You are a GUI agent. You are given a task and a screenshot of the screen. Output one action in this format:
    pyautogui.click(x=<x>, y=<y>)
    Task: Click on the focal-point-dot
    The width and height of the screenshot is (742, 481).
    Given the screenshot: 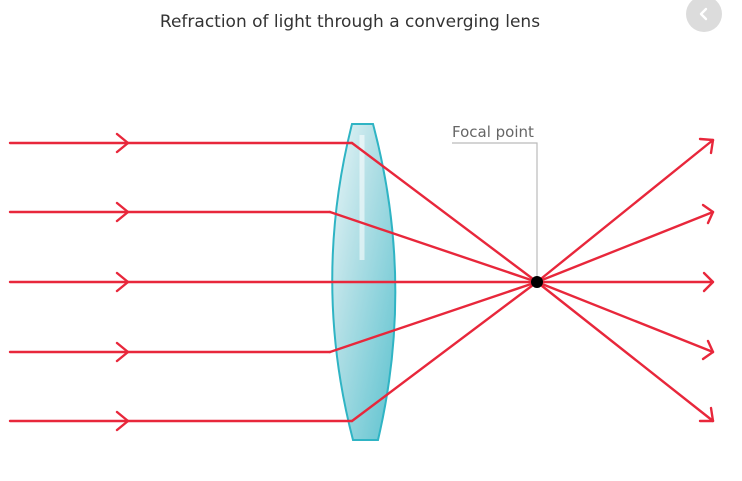 What is the action you would take?
    pyautogui.click(x=537, y=282)
    